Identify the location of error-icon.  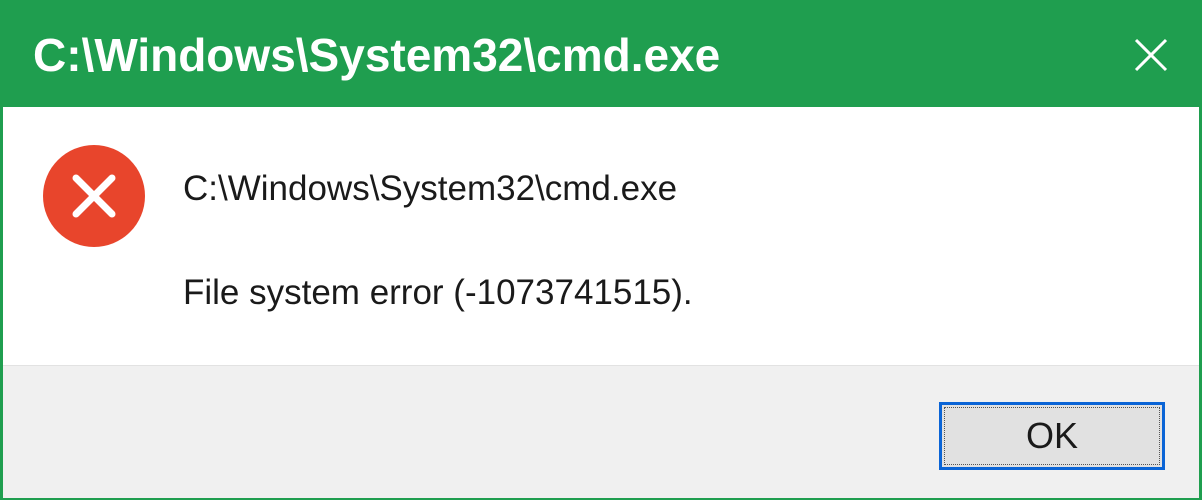
(94, 196).